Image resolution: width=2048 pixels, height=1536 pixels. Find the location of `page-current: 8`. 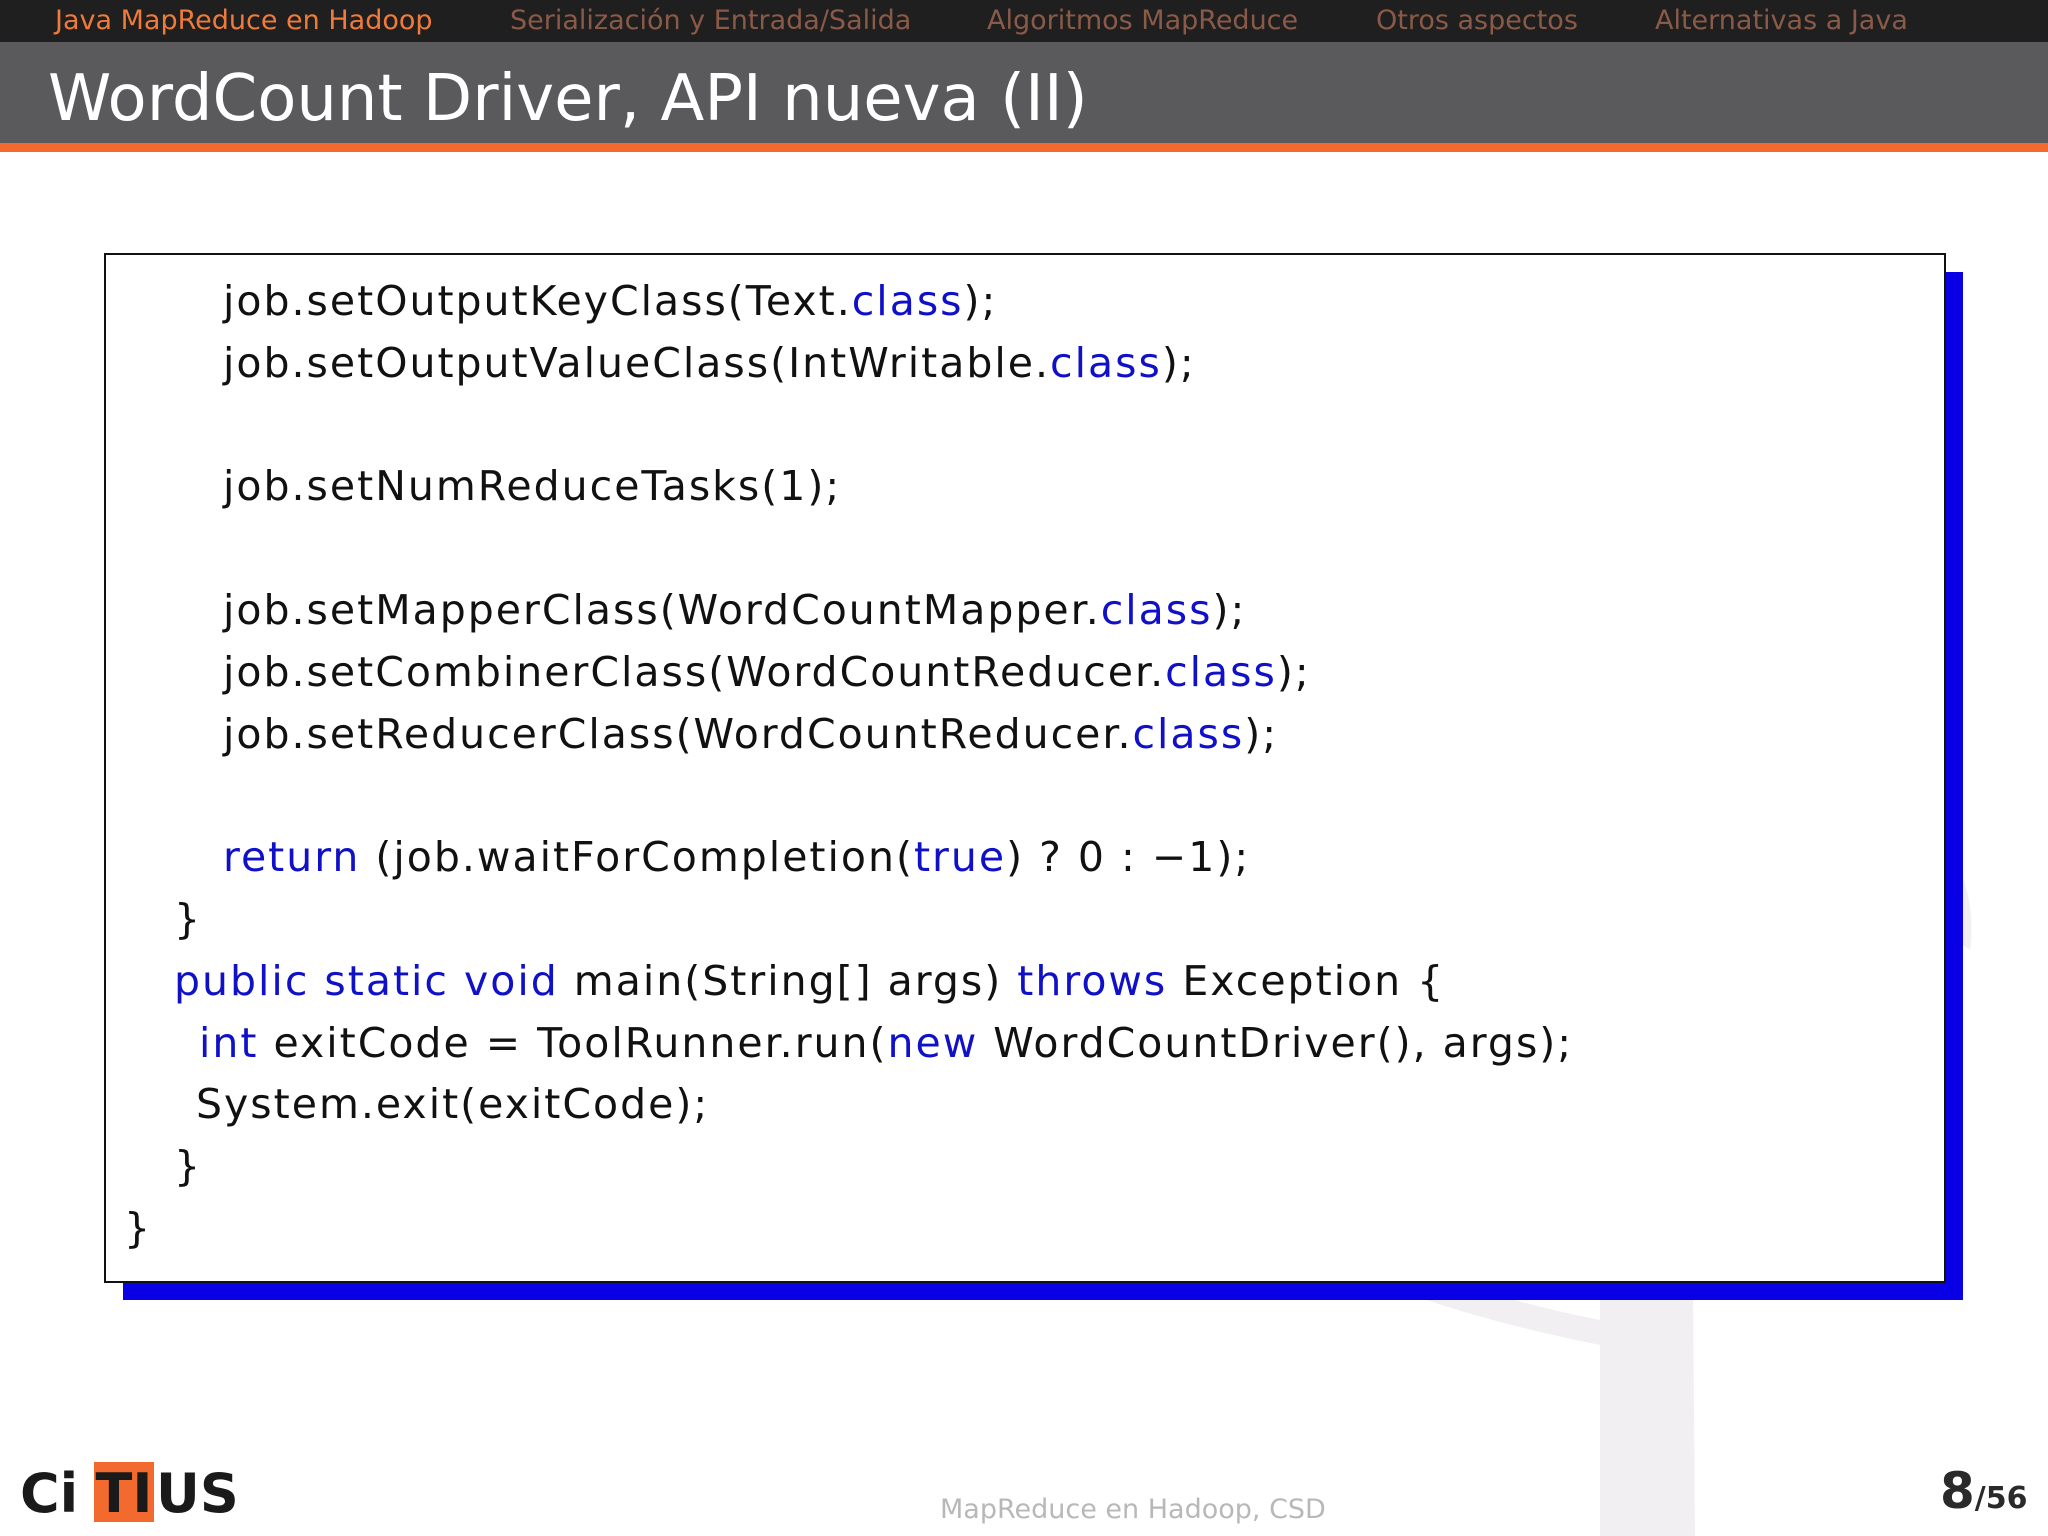

page-current: 8 is located at coordinates (1957, 1491).